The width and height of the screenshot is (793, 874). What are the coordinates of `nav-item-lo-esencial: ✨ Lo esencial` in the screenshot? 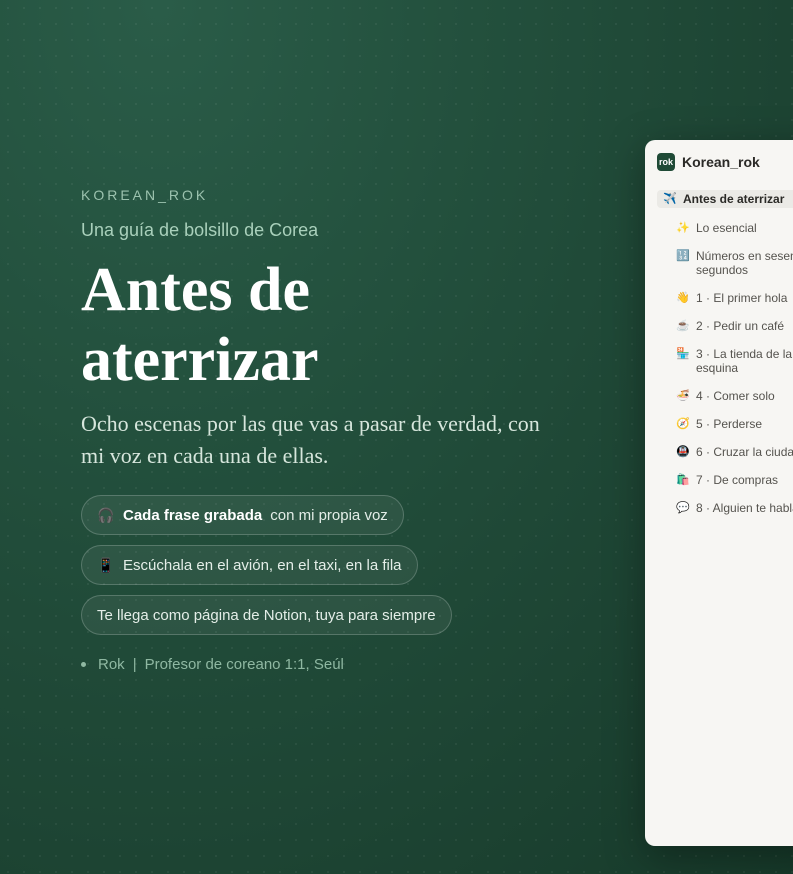 It's located at (725, 228).